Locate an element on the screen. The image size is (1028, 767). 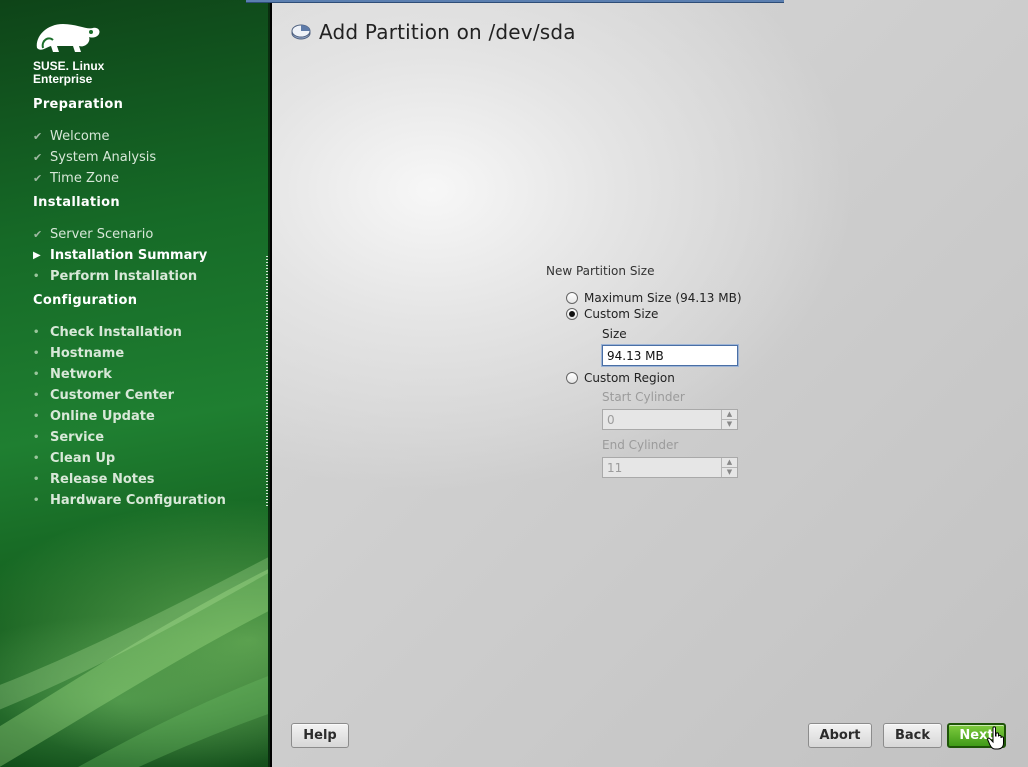
step-welcome: ✔ Welcome is located at coordinates (71, 136).